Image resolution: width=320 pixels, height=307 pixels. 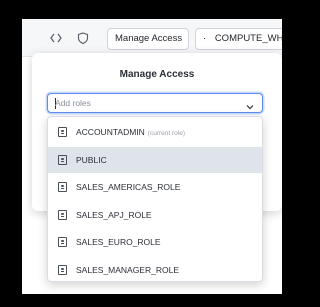 I want to click on role-name: PUBLIC, so click(x=91, y=159).